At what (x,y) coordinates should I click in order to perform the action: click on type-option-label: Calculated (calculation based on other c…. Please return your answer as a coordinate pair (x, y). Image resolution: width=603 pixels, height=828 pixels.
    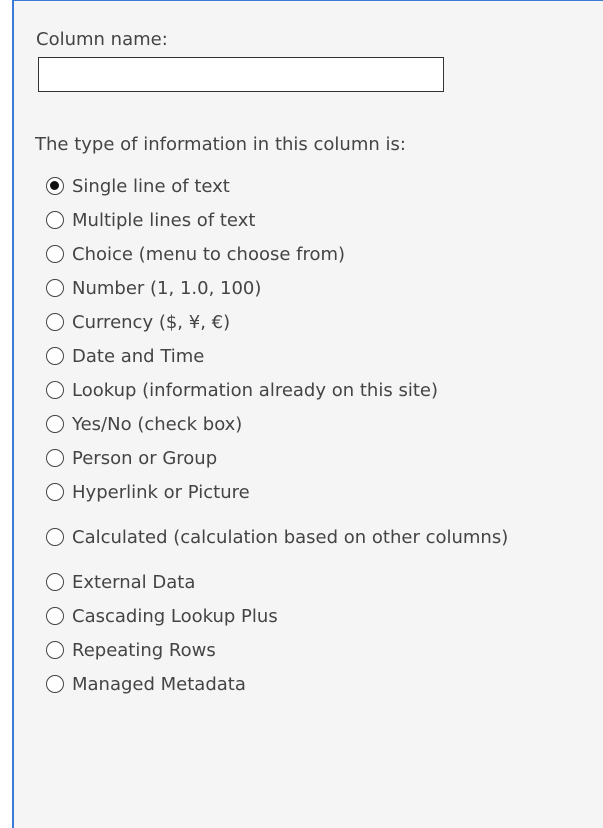
    Looking at the image, I should click on (290, 537).